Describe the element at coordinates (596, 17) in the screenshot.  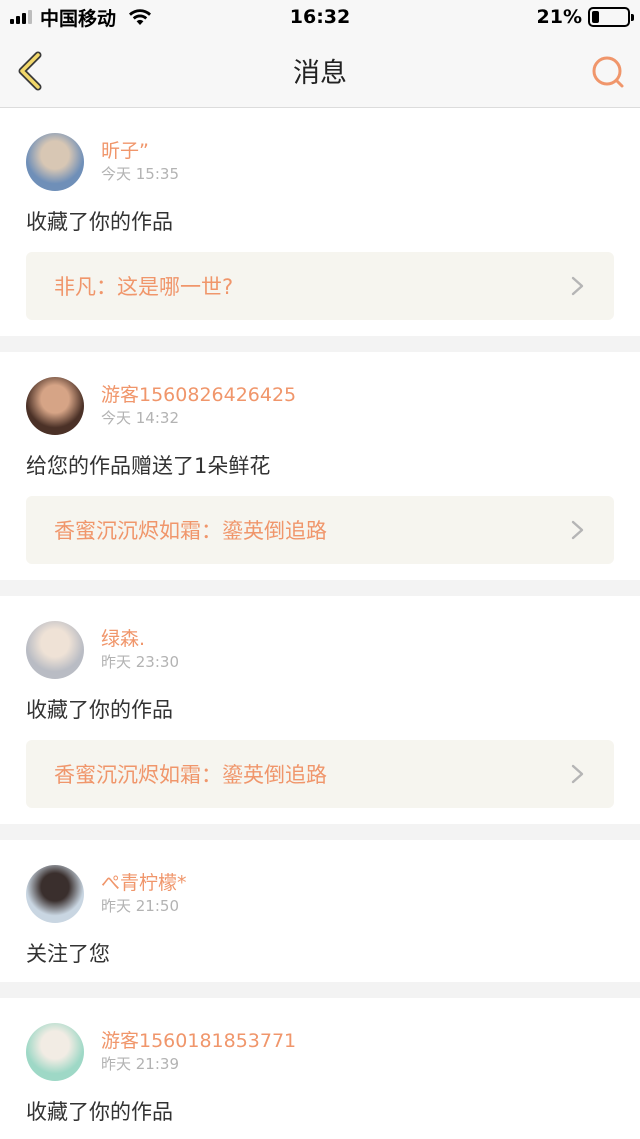
I see `battery-fill` at that location.